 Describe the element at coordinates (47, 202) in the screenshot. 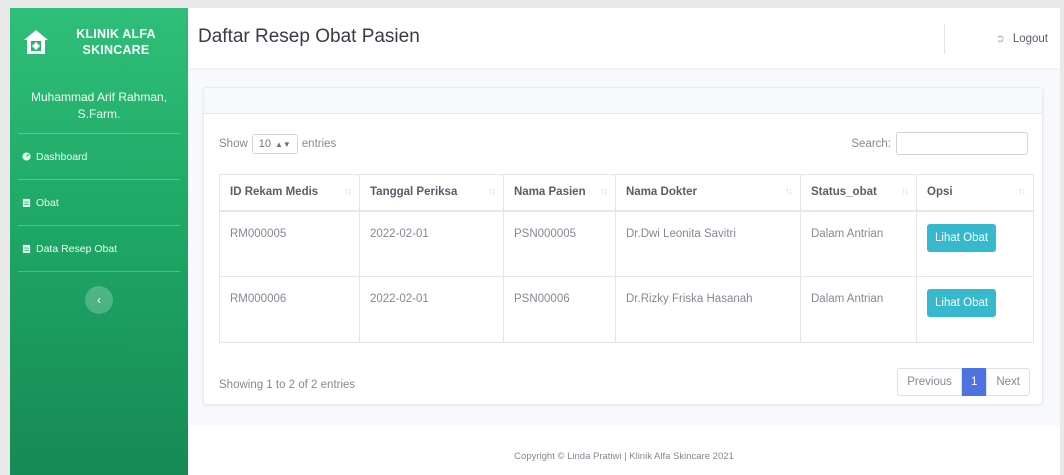

I see `sidebar-item-label: Obat` at that location.